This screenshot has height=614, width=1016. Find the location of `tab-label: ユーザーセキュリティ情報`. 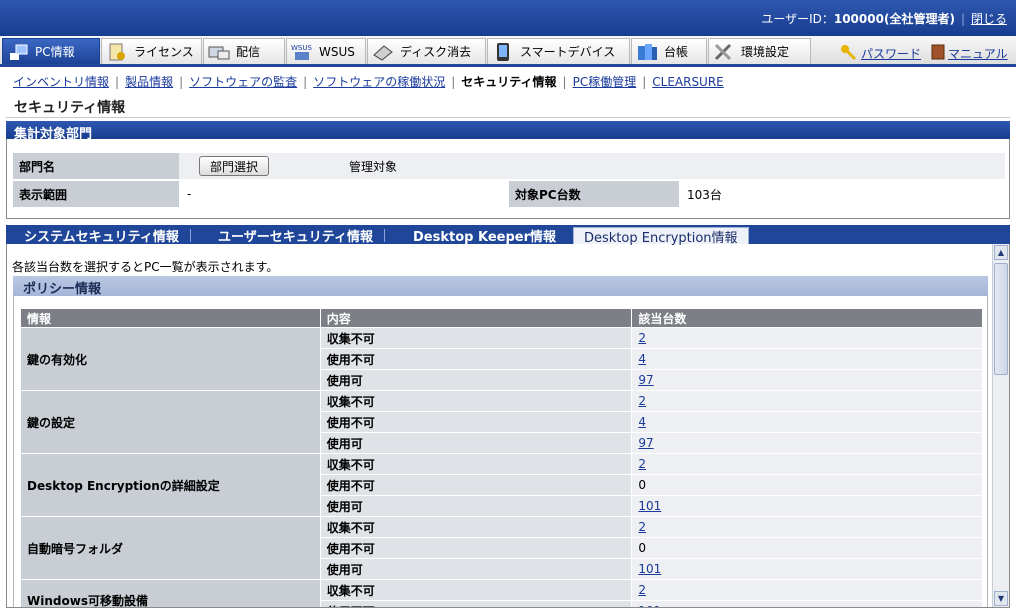

tab-label: ユーザーセキュリティ情報 is located at coordinates (295, 237).